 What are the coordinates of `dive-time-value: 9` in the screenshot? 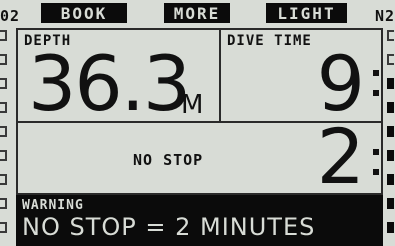 It's located at (340, 83).